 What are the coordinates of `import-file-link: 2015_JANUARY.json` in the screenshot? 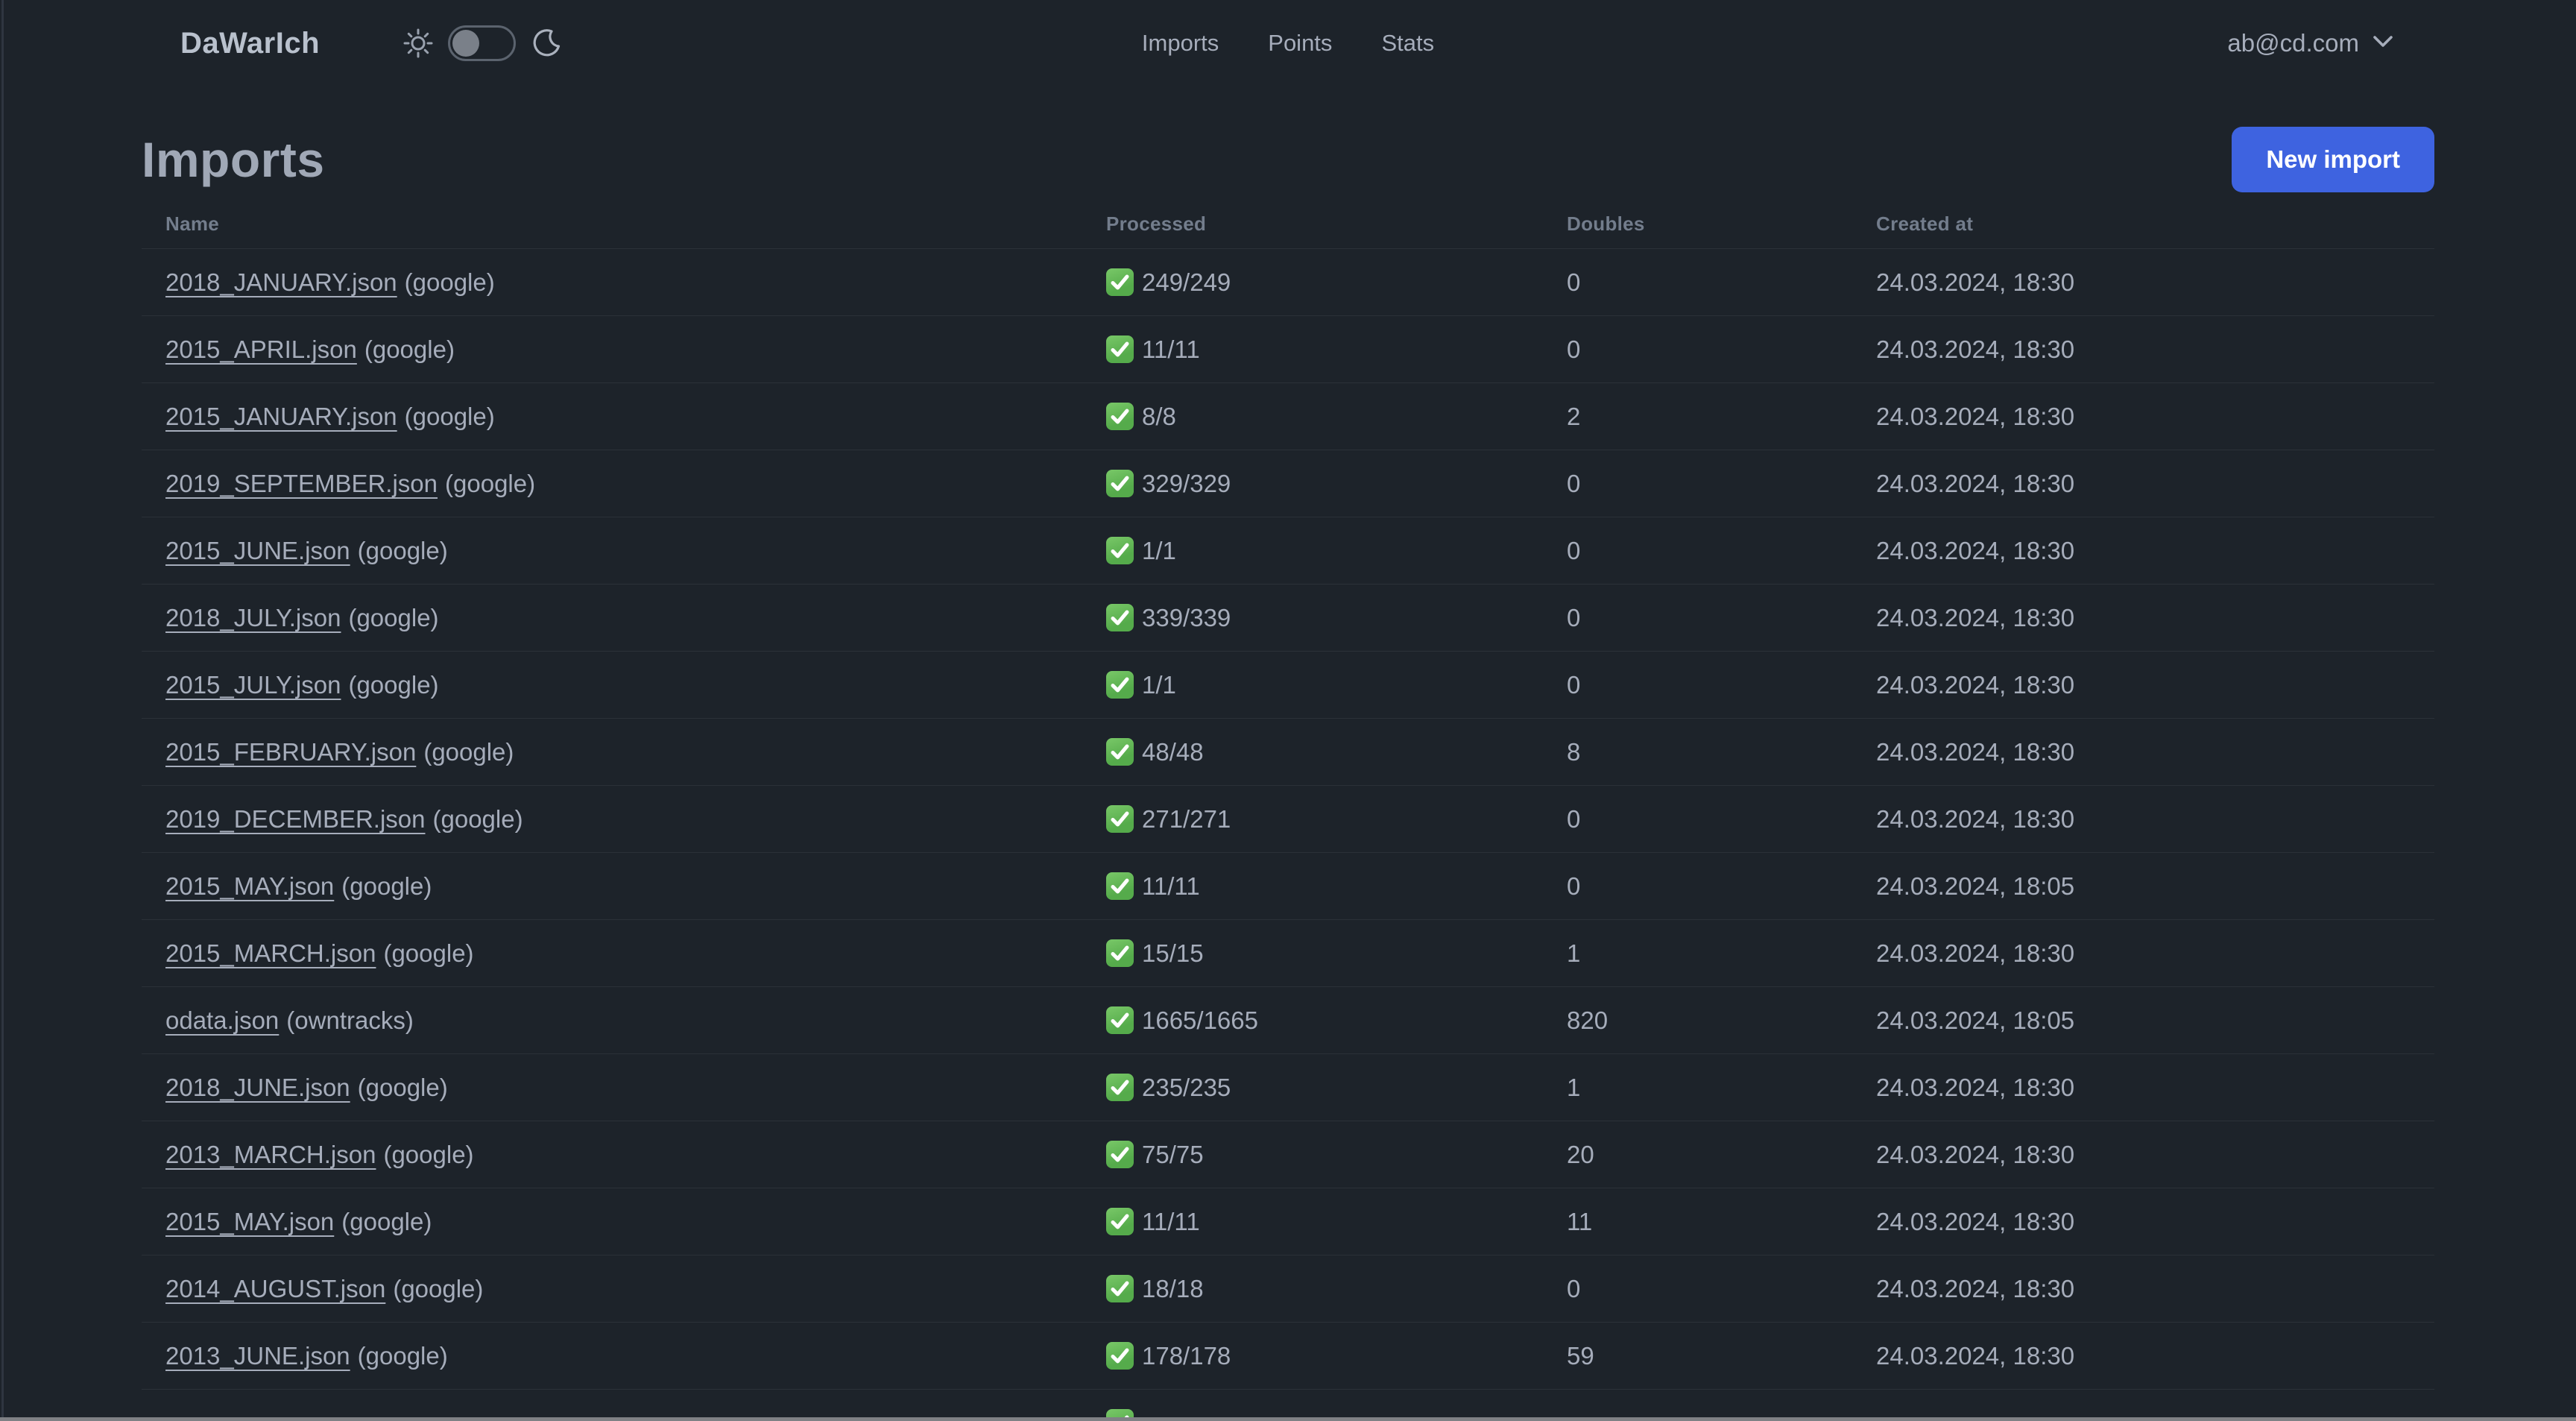 It's located at (281, 416).